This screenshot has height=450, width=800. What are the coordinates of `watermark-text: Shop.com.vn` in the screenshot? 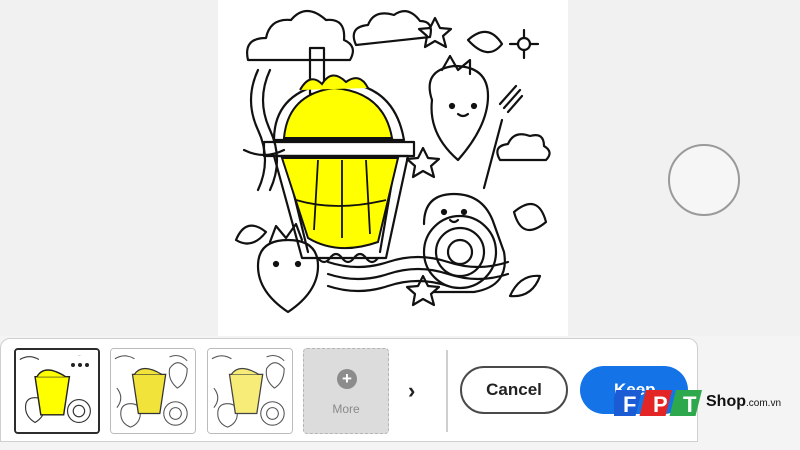 It's located at (744, 401).